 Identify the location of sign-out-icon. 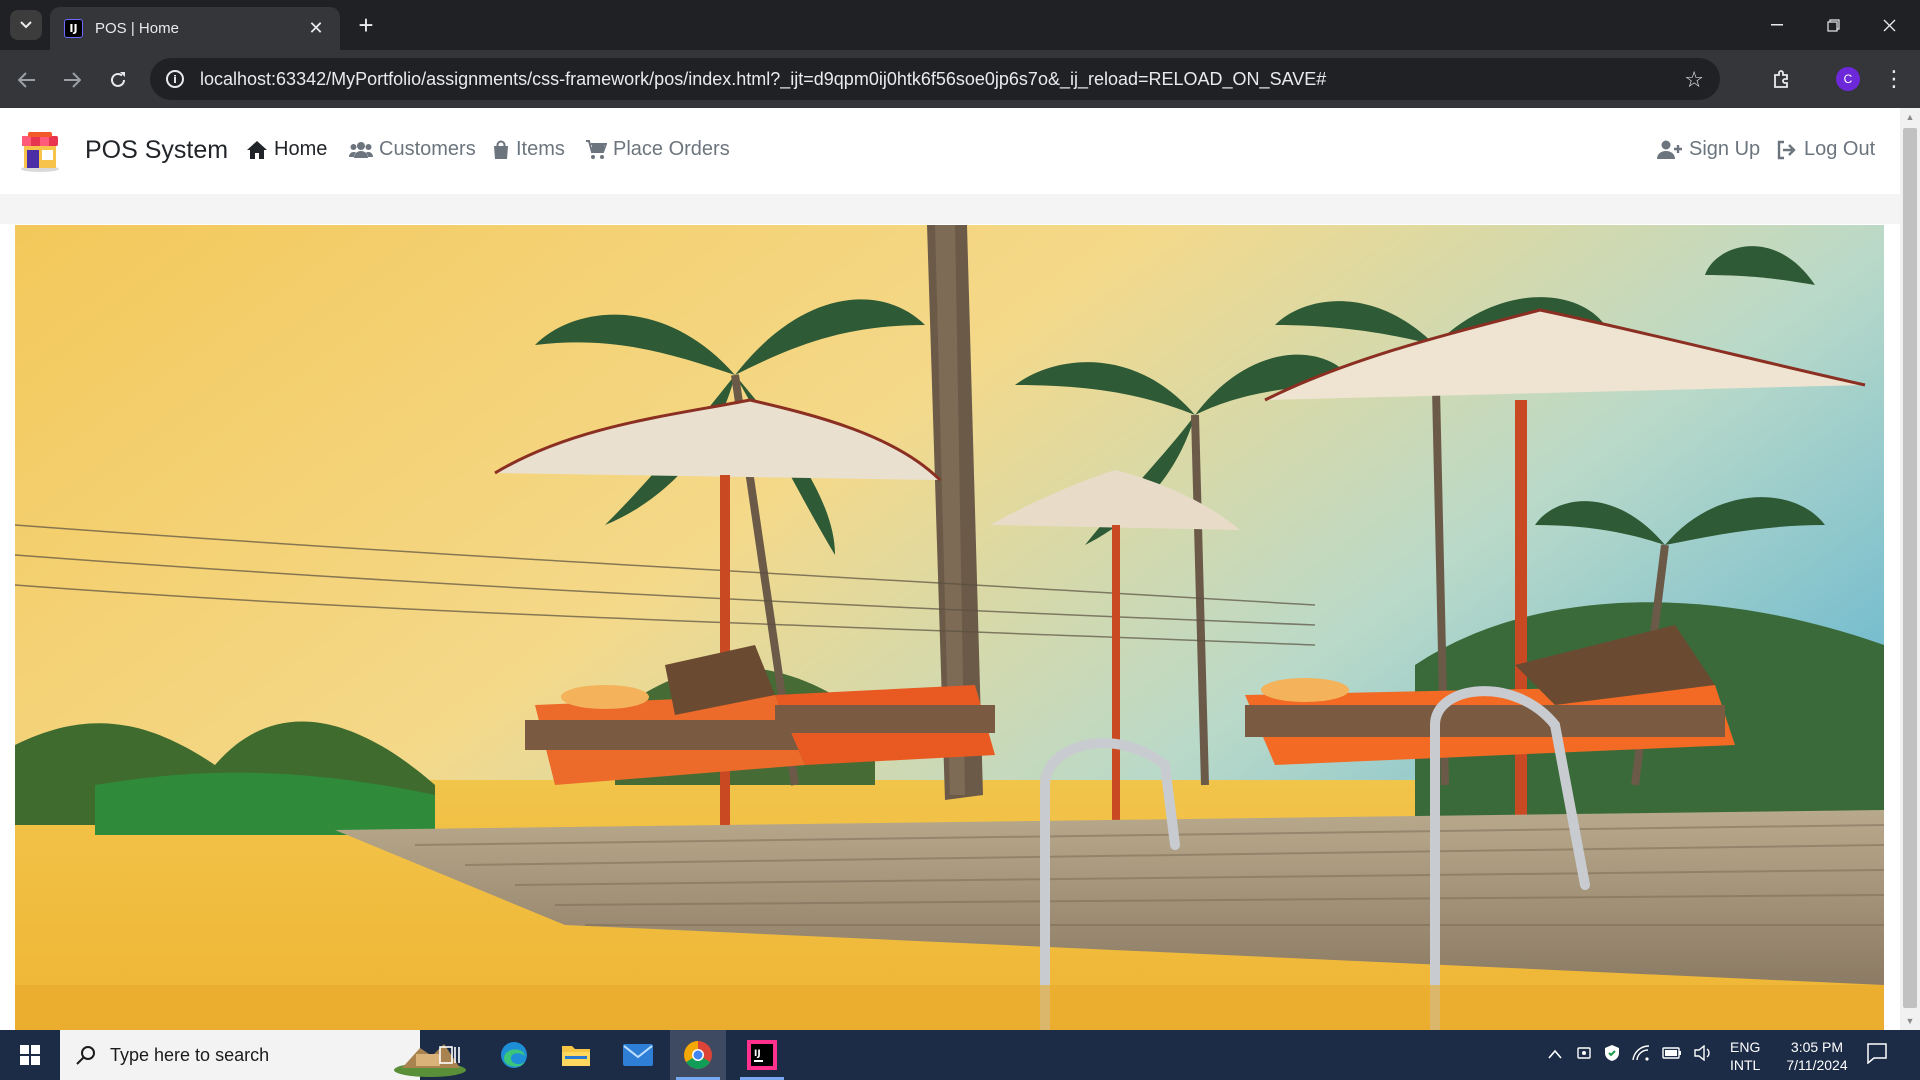
(1786, 149).